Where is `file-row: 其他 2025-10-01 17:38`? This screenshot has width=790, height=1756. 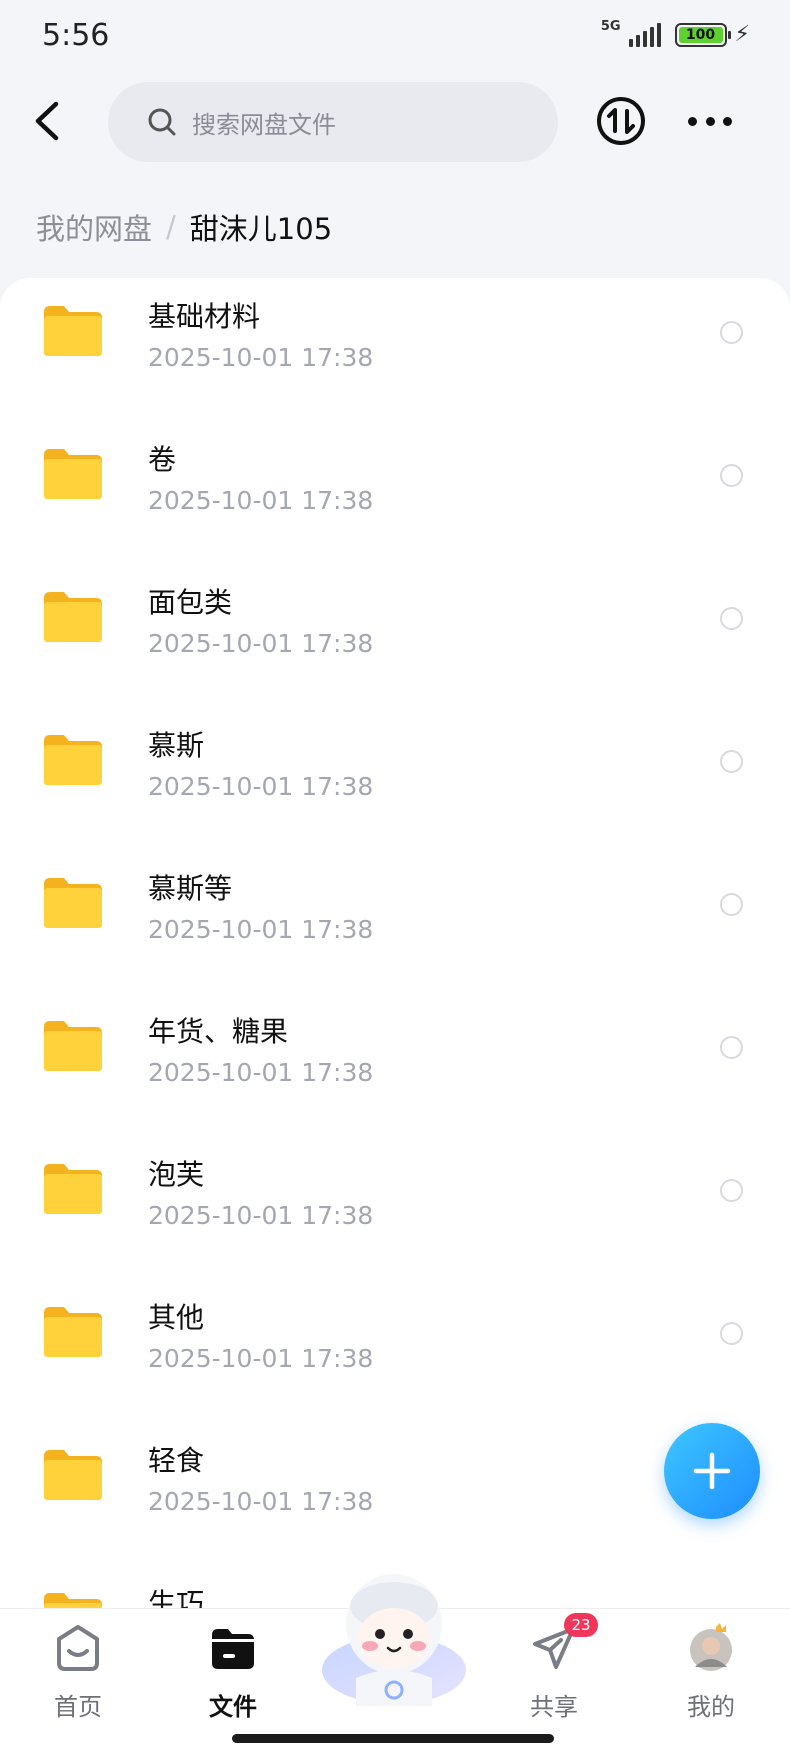
file-row: 其他 2025-10-01 17:38 is located at coordinates (395, 1350).